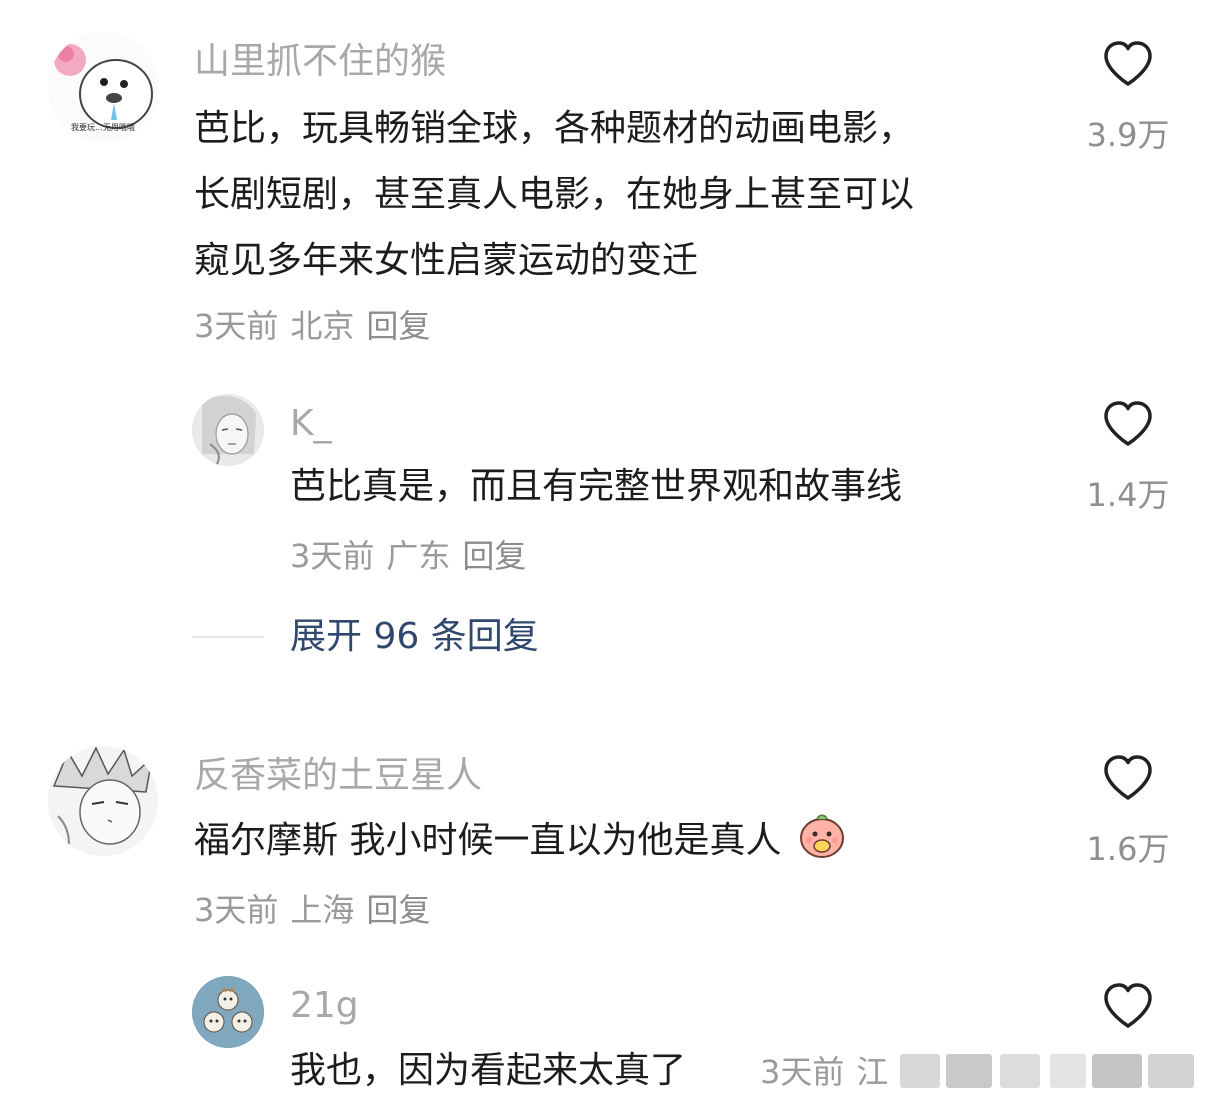 Image resolution: width=1206 pixels, height=1106 pixels. I want to click on avatar-caption: 我要玩…无用哦哦, so click(103, 127).